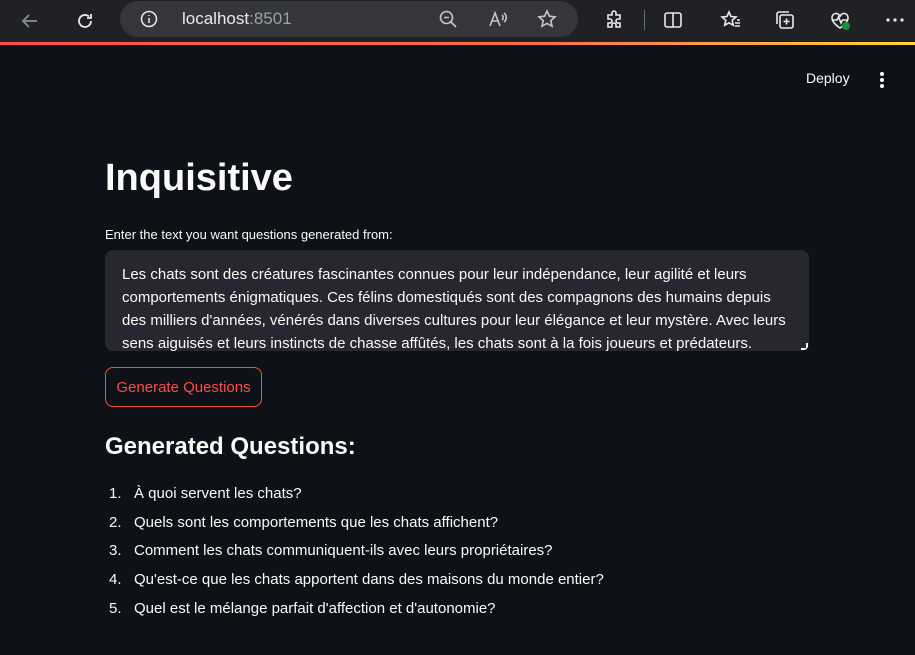 The width and height of the screenshot is (915, 655). I want to click on deploy-button: Deploy, so click(828, 78).